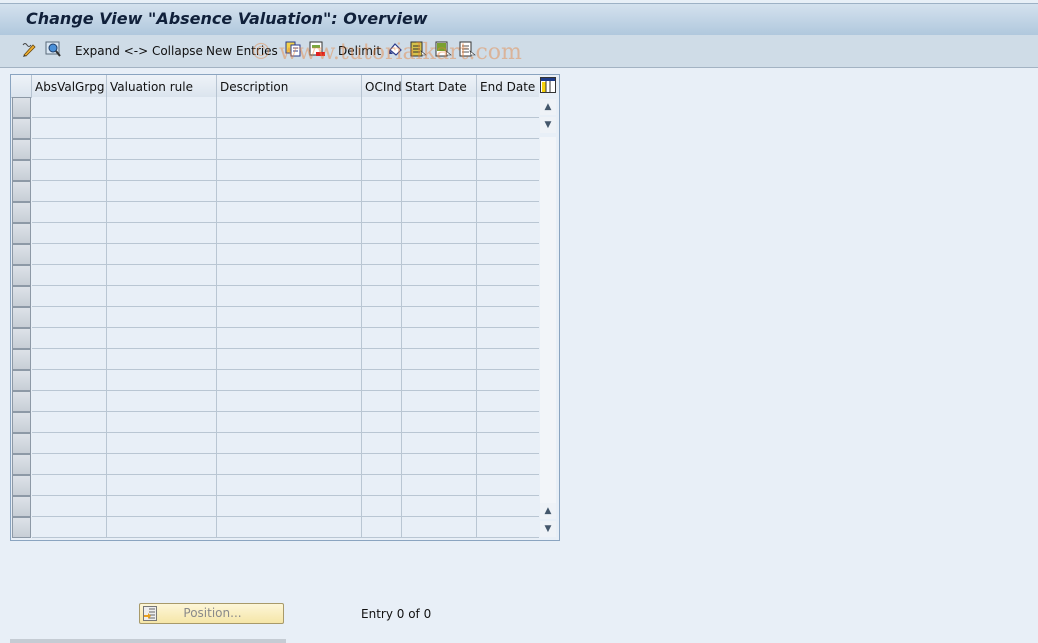 Image resolution: width=1038 pixels, height=643 pixels. Describe the element at coordinates (508, 86) in the screenshot. I see `column-header-end-date: End Date` at that location.